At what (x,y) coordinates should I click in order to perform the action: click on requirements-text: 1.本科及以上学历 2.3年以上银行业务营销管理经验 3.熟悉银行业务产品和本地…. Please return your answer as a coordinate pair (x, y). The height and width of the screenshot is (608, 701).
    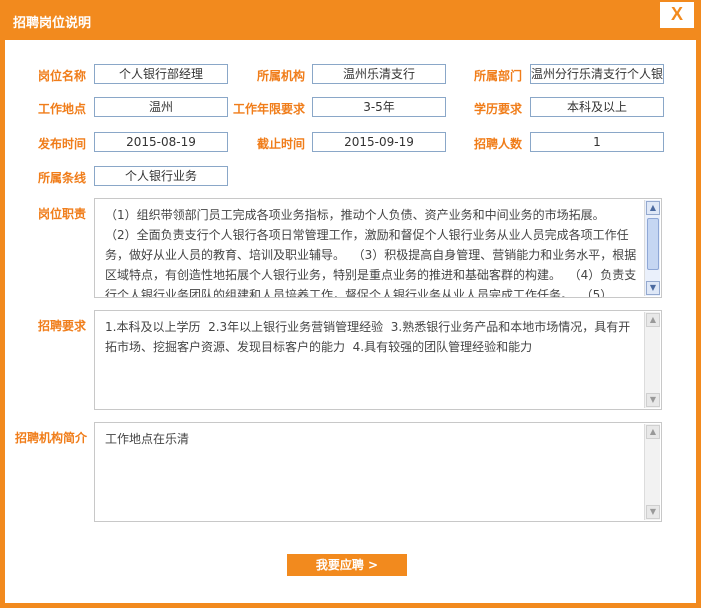
    Looking at the image, I should click on (368, 337).